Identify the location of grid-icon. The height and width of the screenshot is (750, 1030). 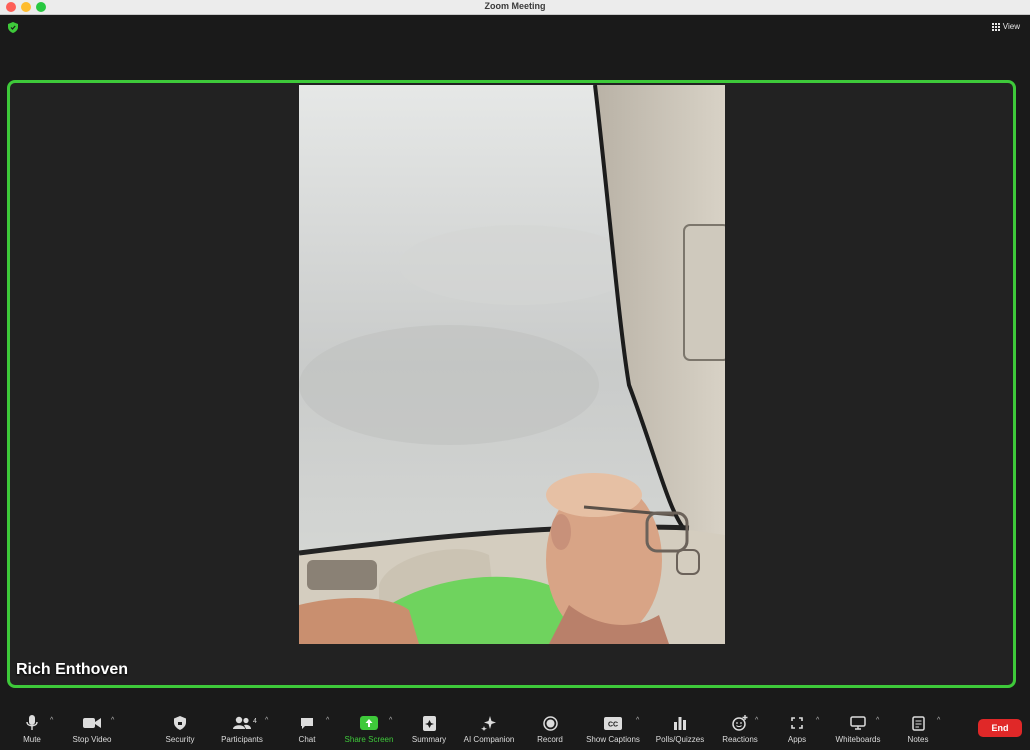
(995, 26).